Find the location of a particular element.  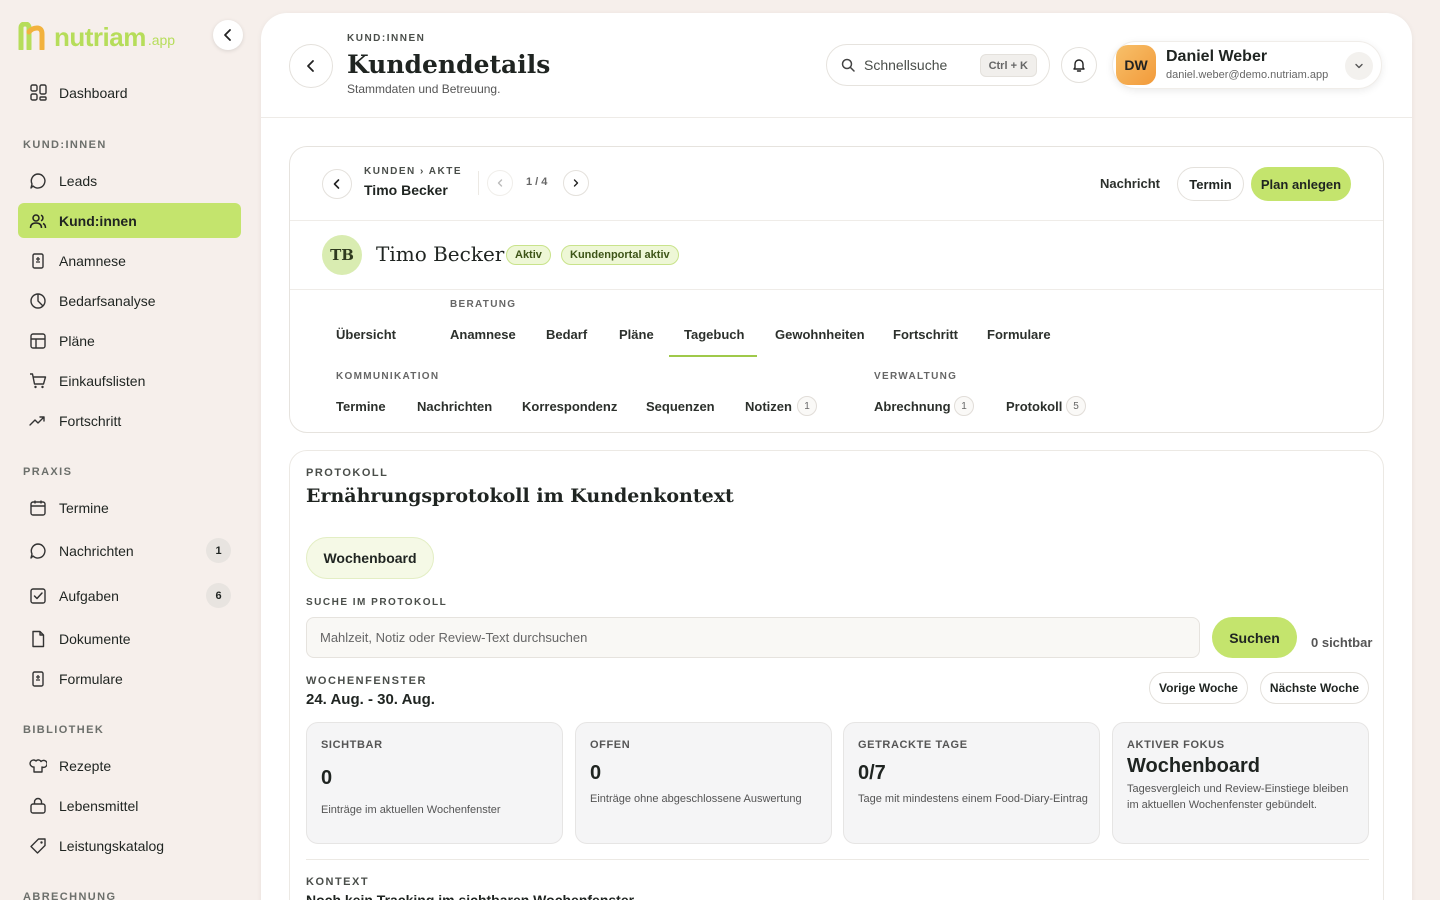

client-name: Timo Becker is located at coordinates (440, 254).